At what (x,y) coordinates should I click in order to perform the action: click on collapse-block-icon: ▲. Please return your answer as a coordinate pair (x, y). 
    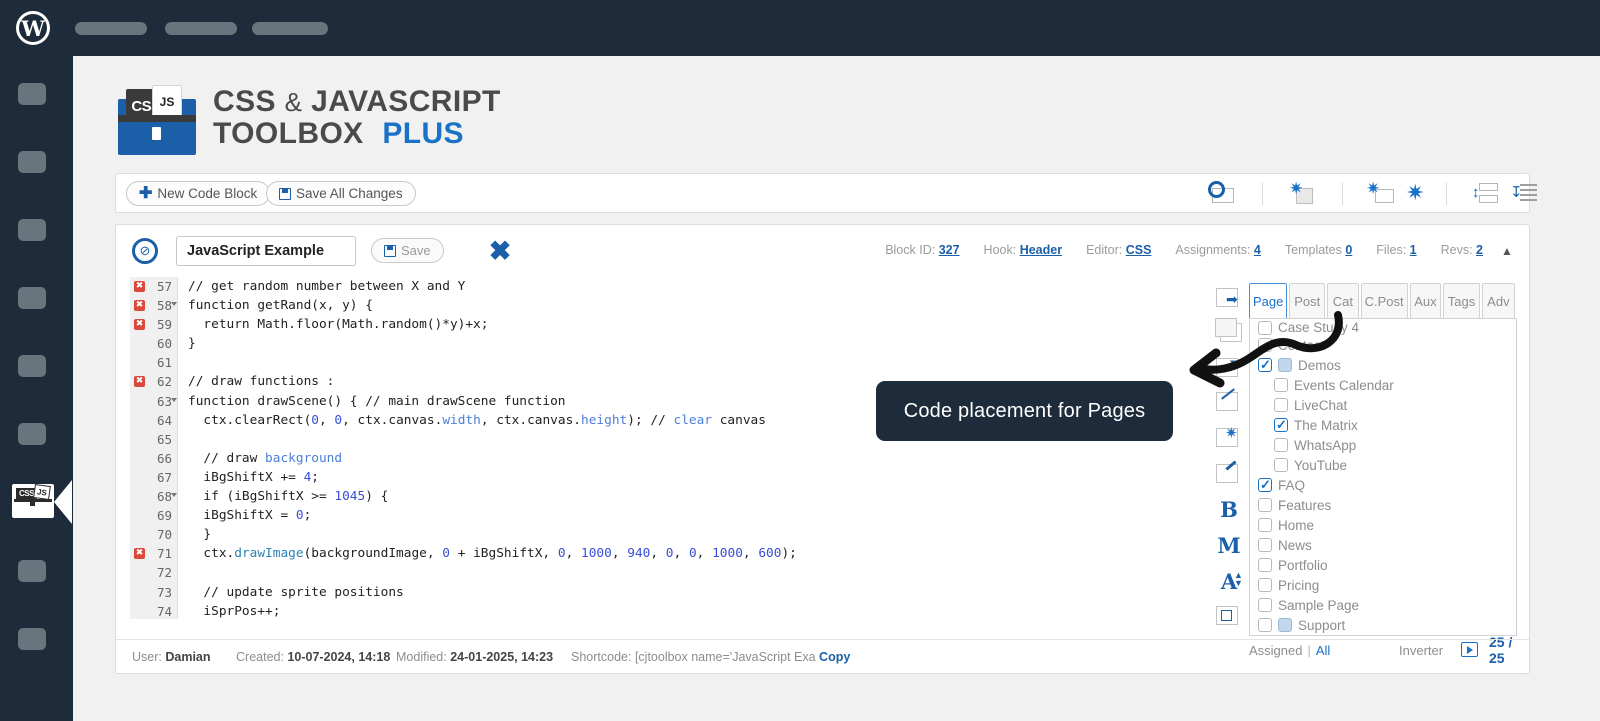
    Looking at the image, I should click on (1508, 251).